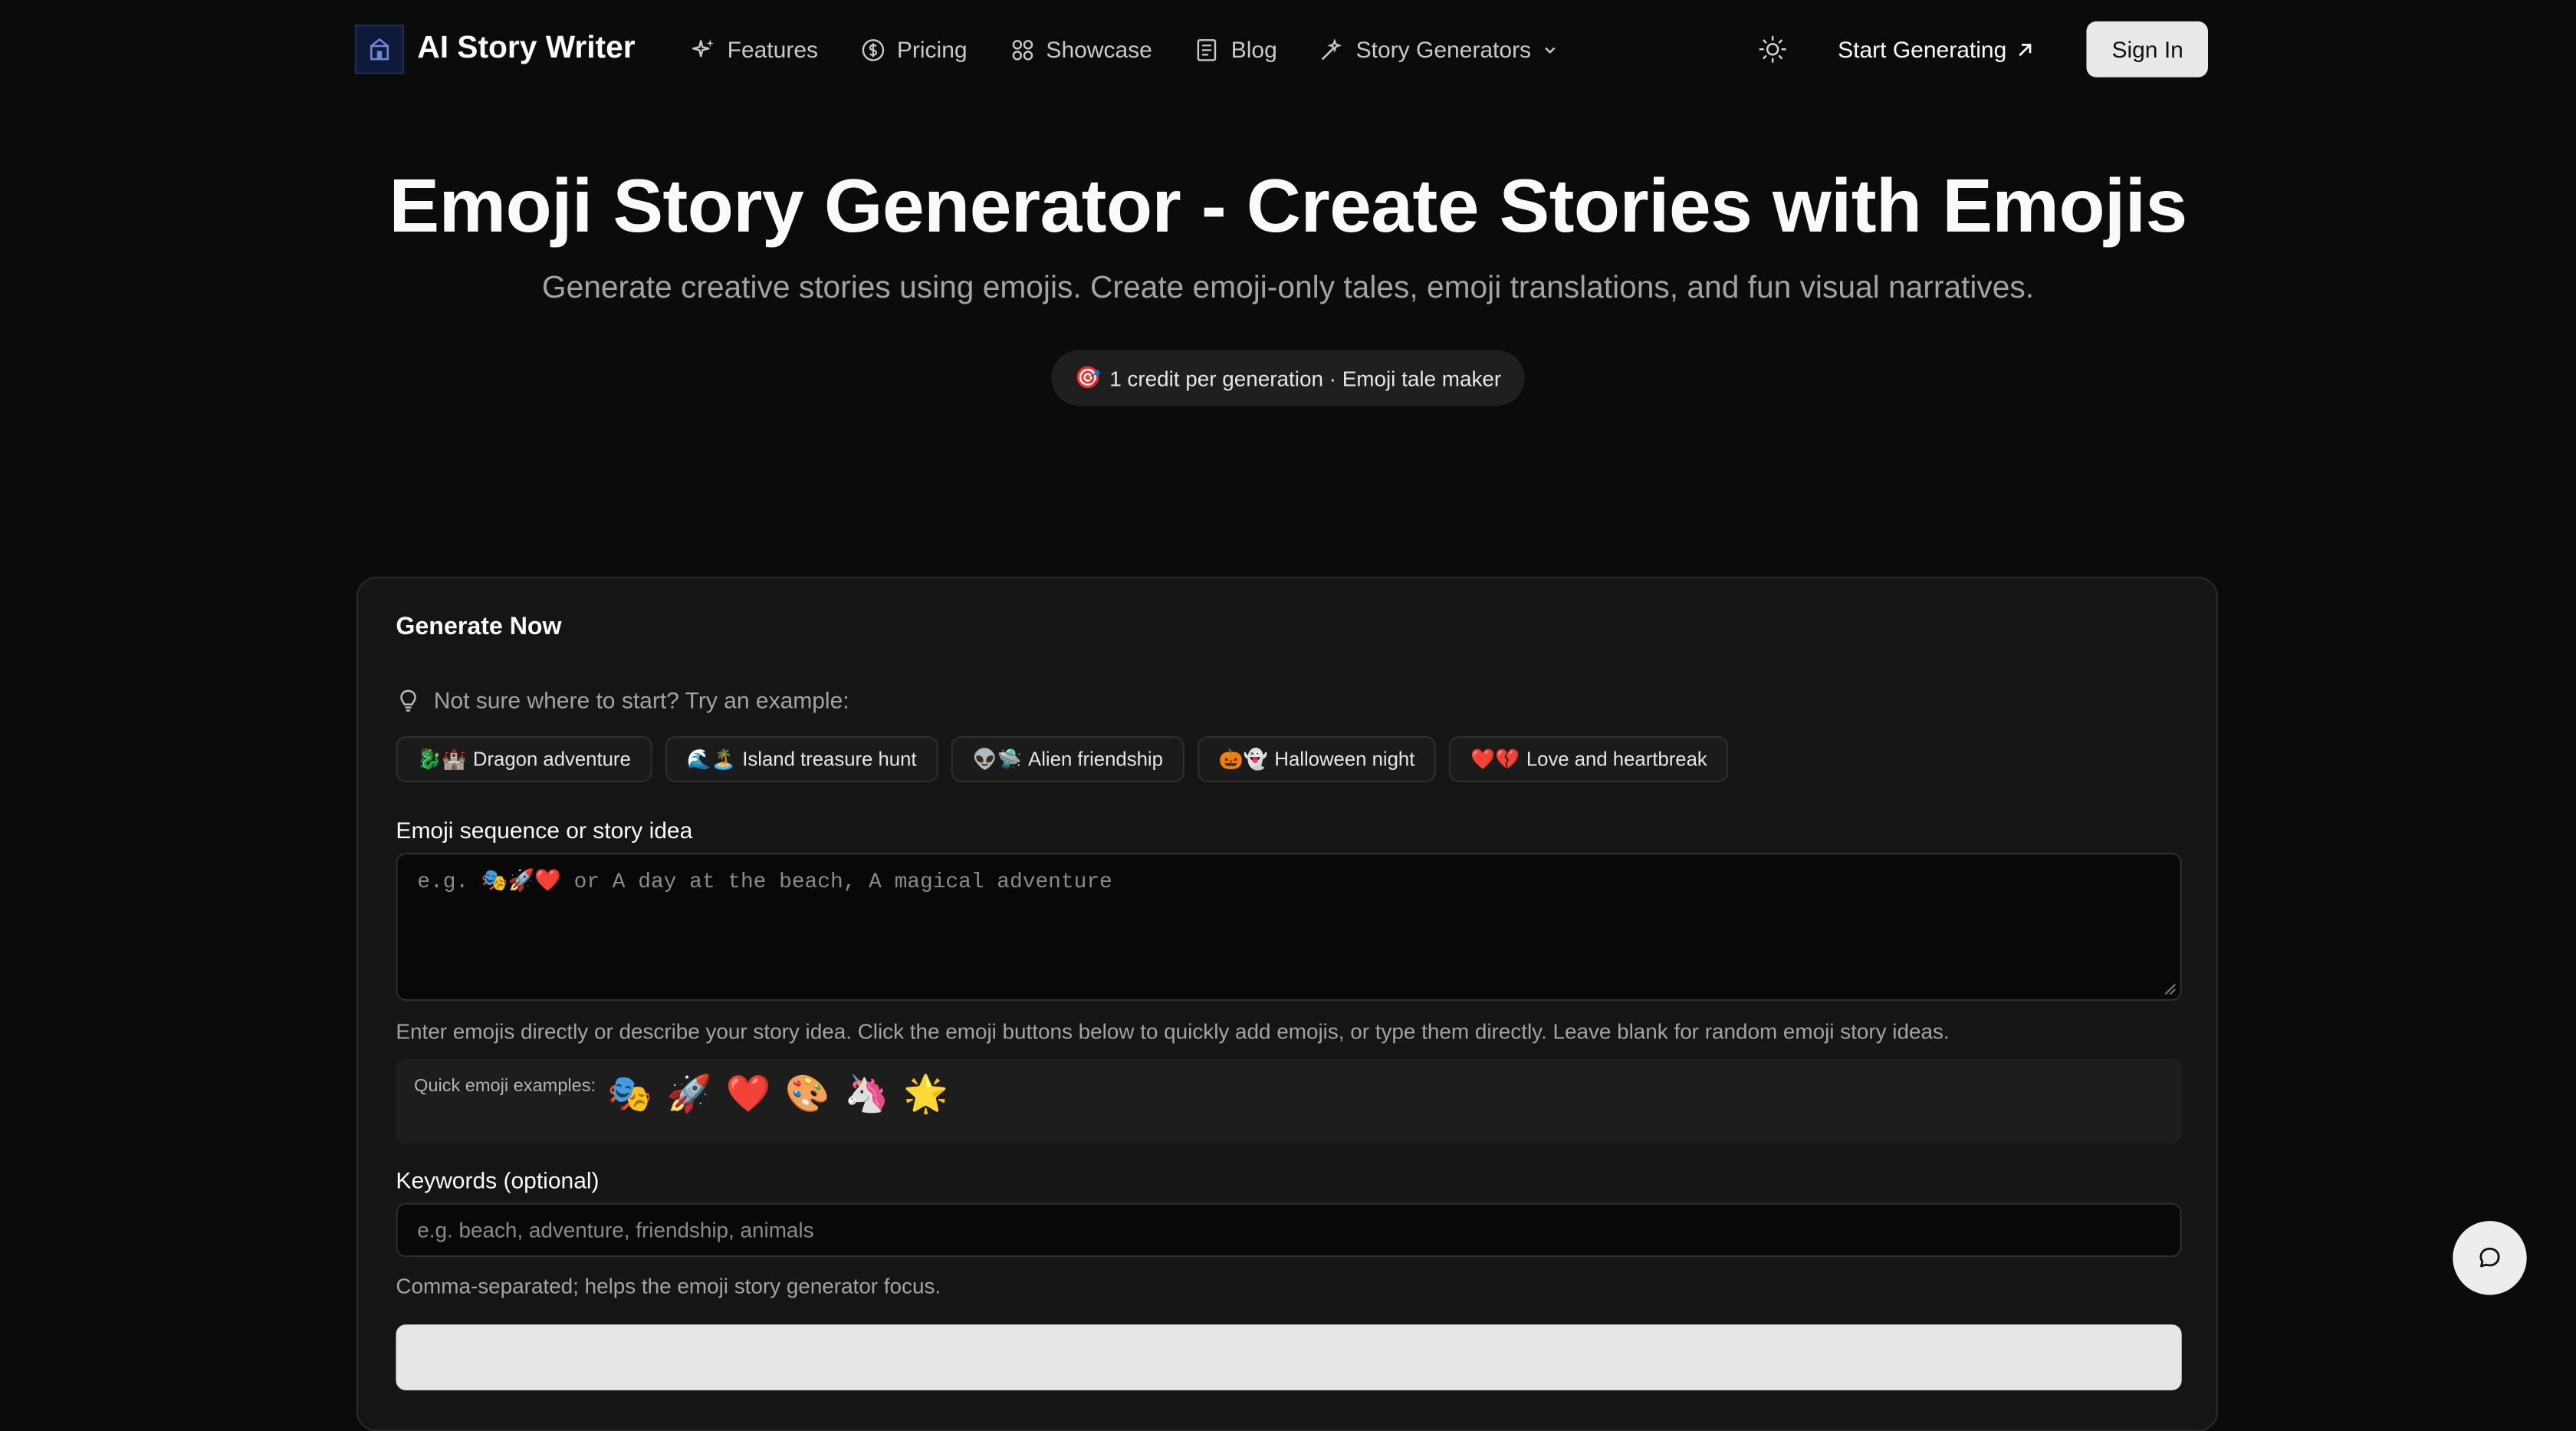  What do you see at coordinates (408, 700) in the screenshot?
I see `lightbulb-icon` at bounding box center [408, 700].